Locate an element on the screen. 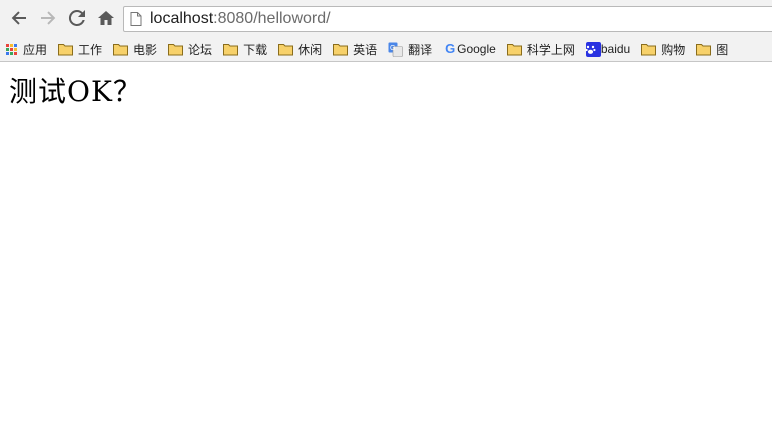 The width and height of the screenshot is (772, 432). forward-button is located at coordinates (48, 18).